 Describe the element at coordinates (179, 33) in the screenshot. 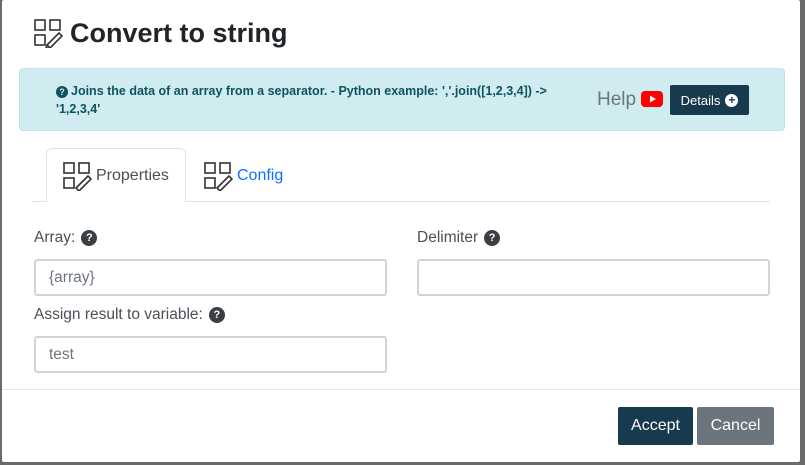

I see `dialog-title: Convert to string` at that location.